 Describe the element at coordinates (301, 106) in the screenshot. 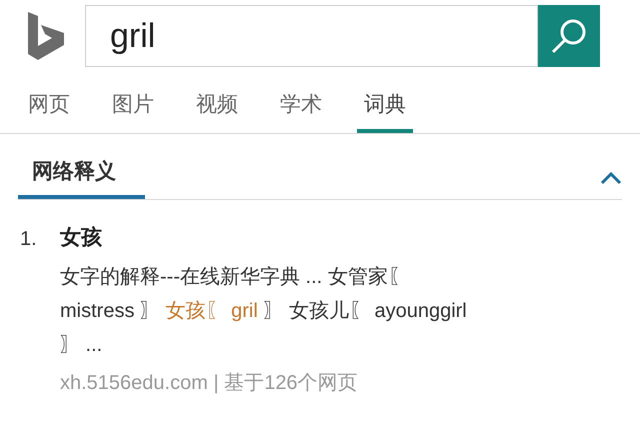

I see `tab: 学术` at that location.